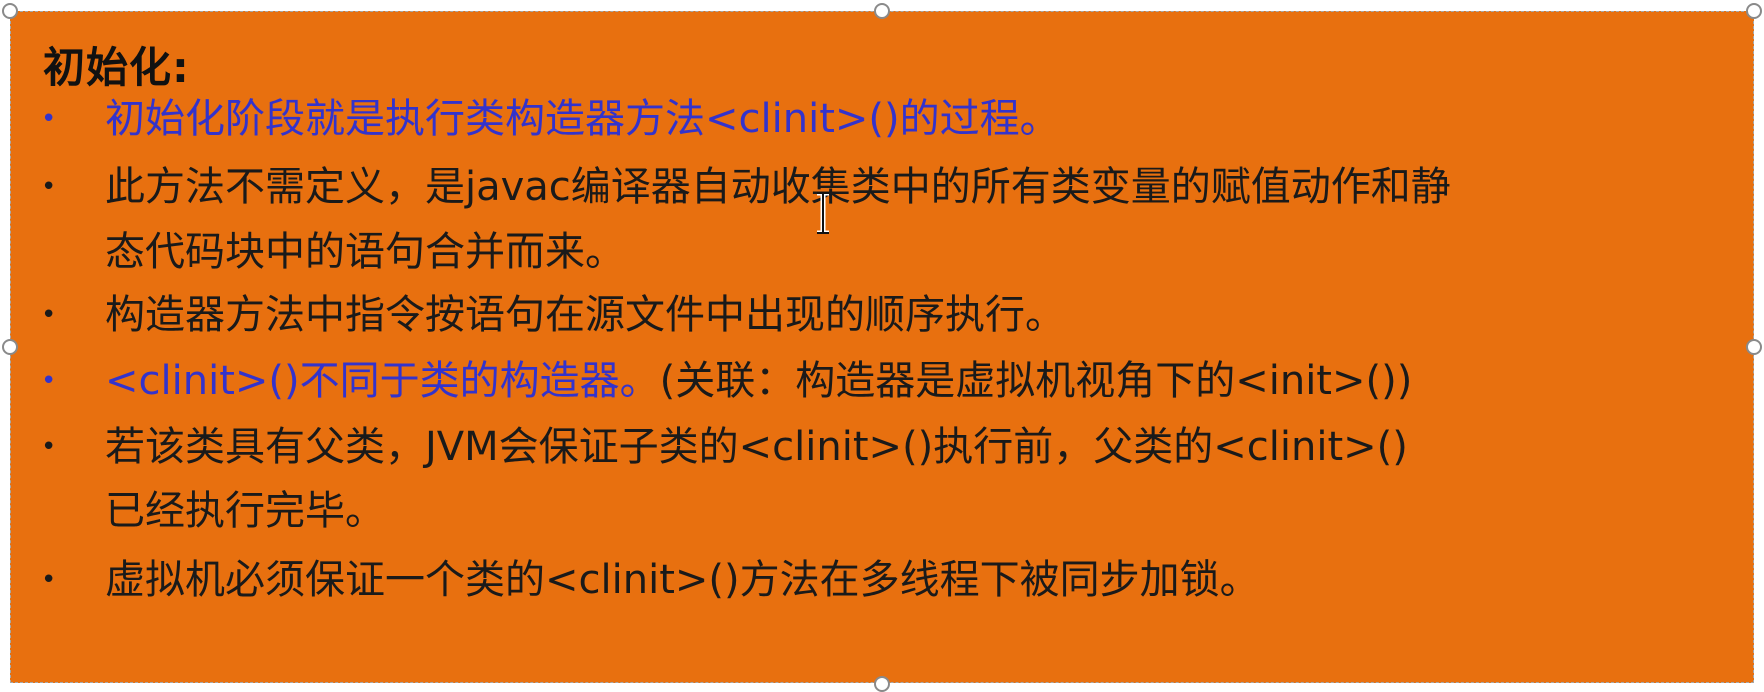 This screenshot has height=692, width=1764. I want to click on resize-handle-middle-right, so click(1754, 347).